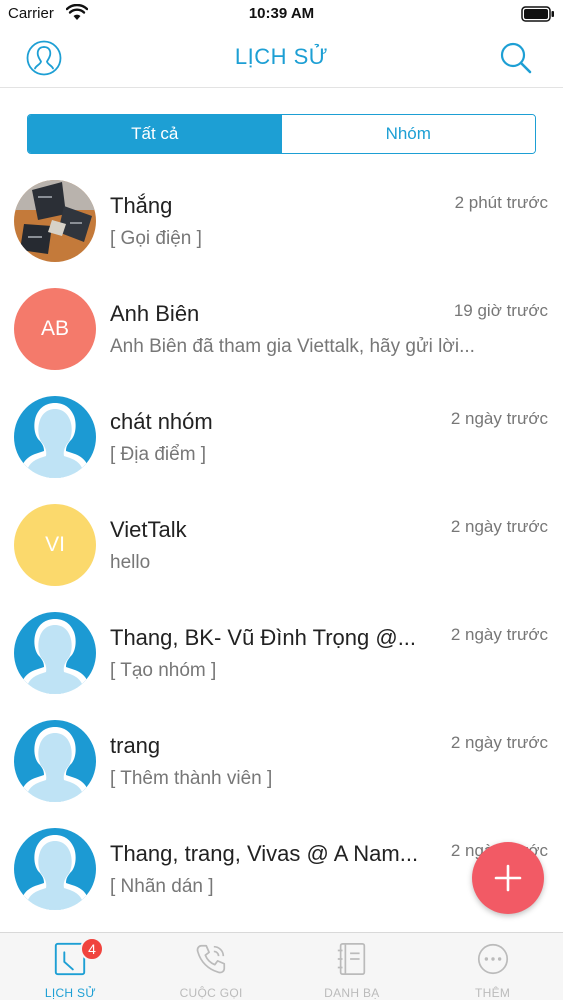  Describe the element at coordinates (55, 545) in the screenshot. I see `avatar: VI` at that location.